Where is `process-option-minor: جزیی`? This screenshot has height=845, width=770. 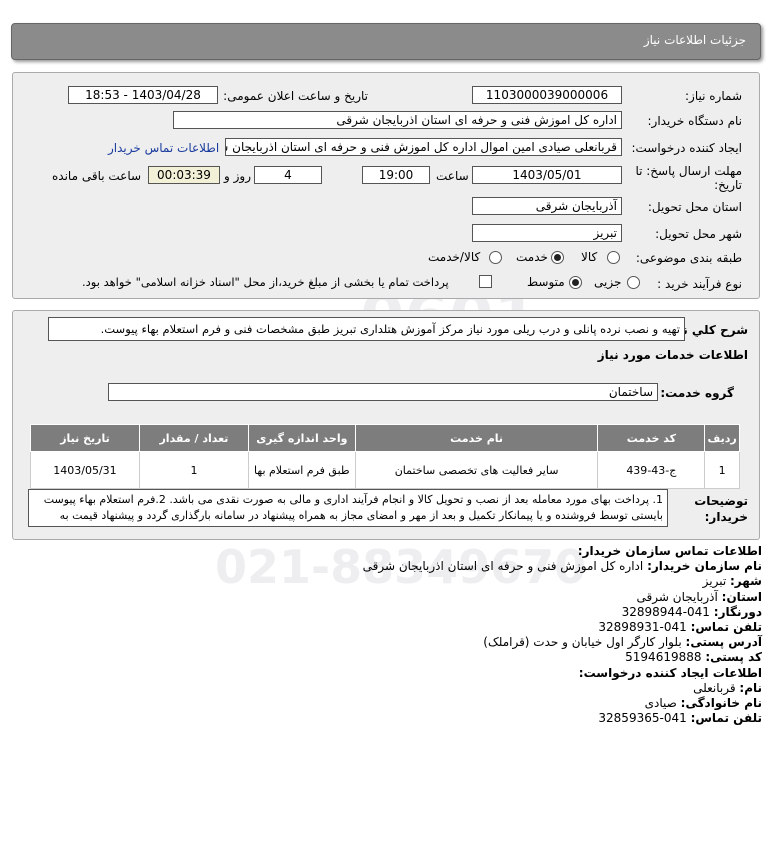 process-option-minor: جزیی is located at coordinates (608, 282).